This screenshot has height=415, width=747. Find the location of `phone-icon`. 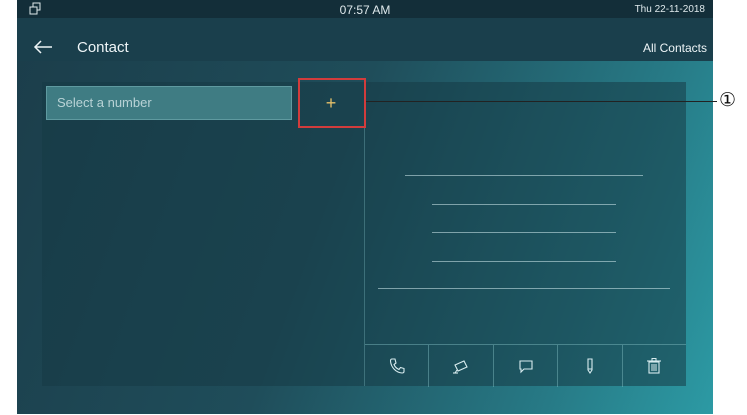

phone-icon is located at coordinates (397, 366).